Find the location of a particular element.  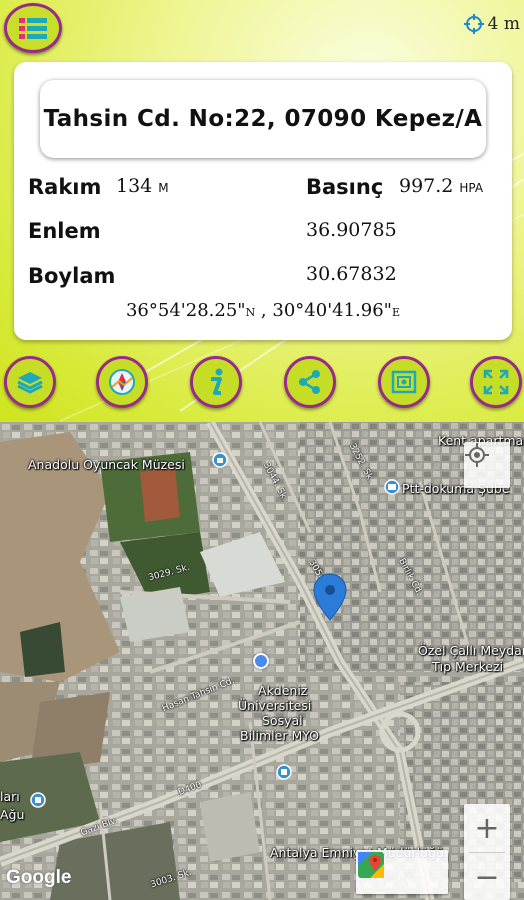

layers-button is located at coordinates (30, 382).